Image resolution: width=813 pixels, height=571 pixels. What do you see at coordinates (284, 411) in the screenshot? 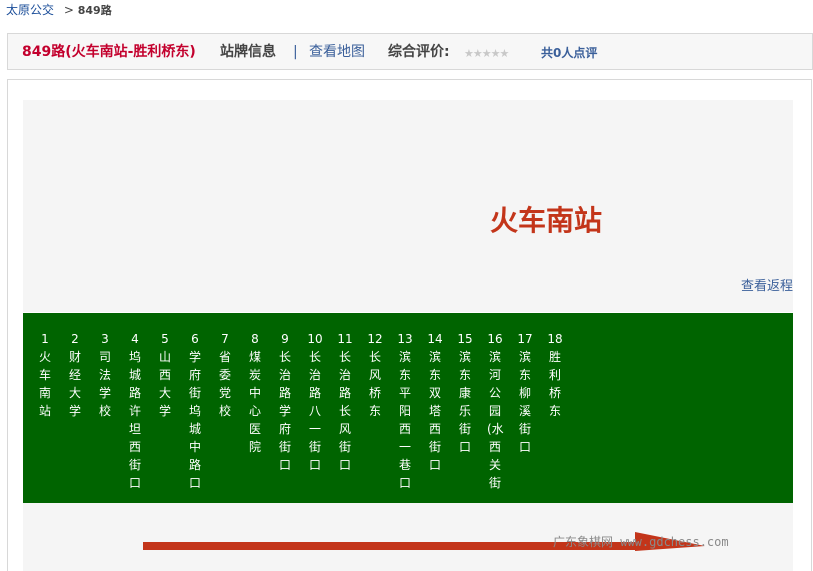
I see `stop-name: 长治路学府街口` at bounding box center [284, 411].